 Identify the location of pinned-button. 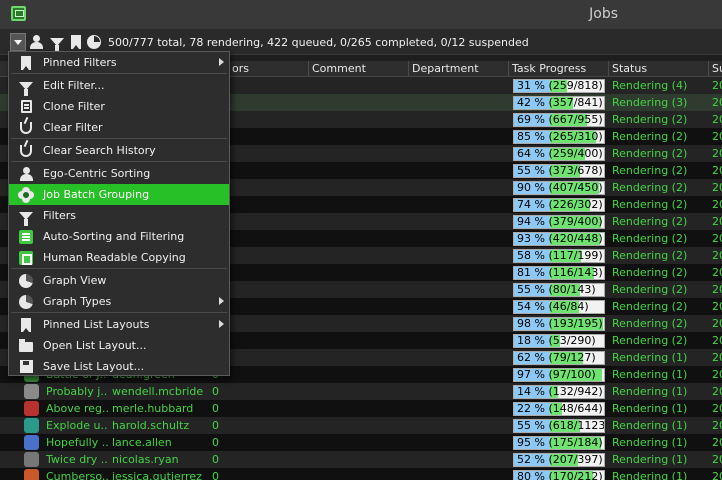
(75, 42).